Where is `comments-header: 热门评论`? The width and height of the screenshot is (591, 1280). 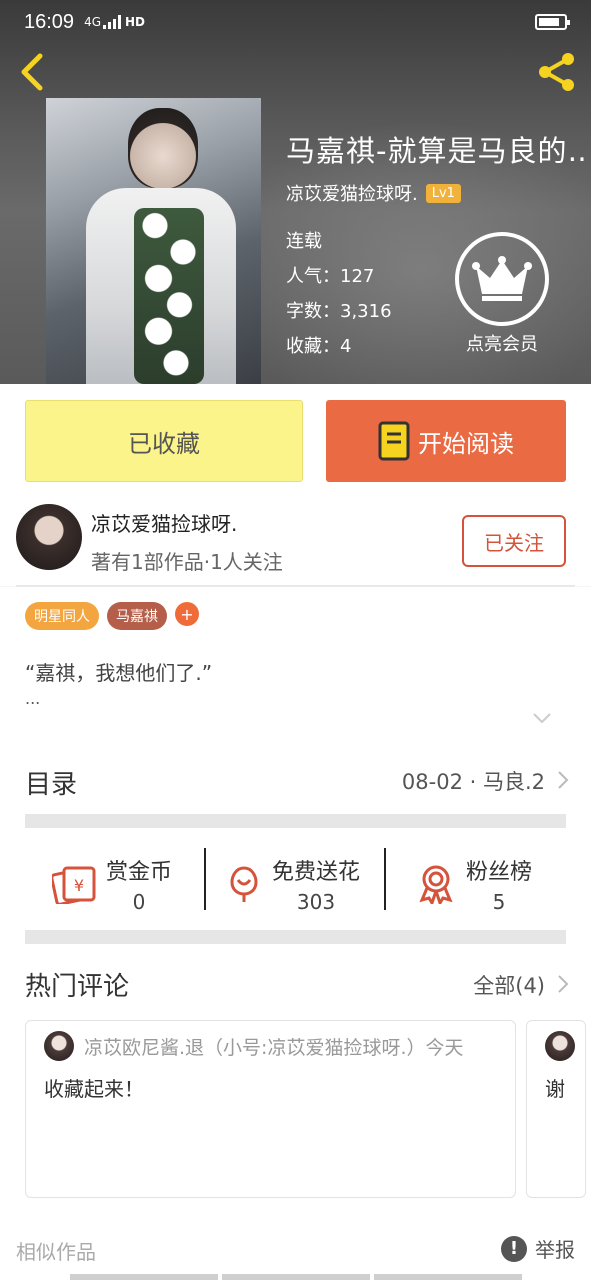
comments-header: 热门评论 is located at coordinates (77, 987).